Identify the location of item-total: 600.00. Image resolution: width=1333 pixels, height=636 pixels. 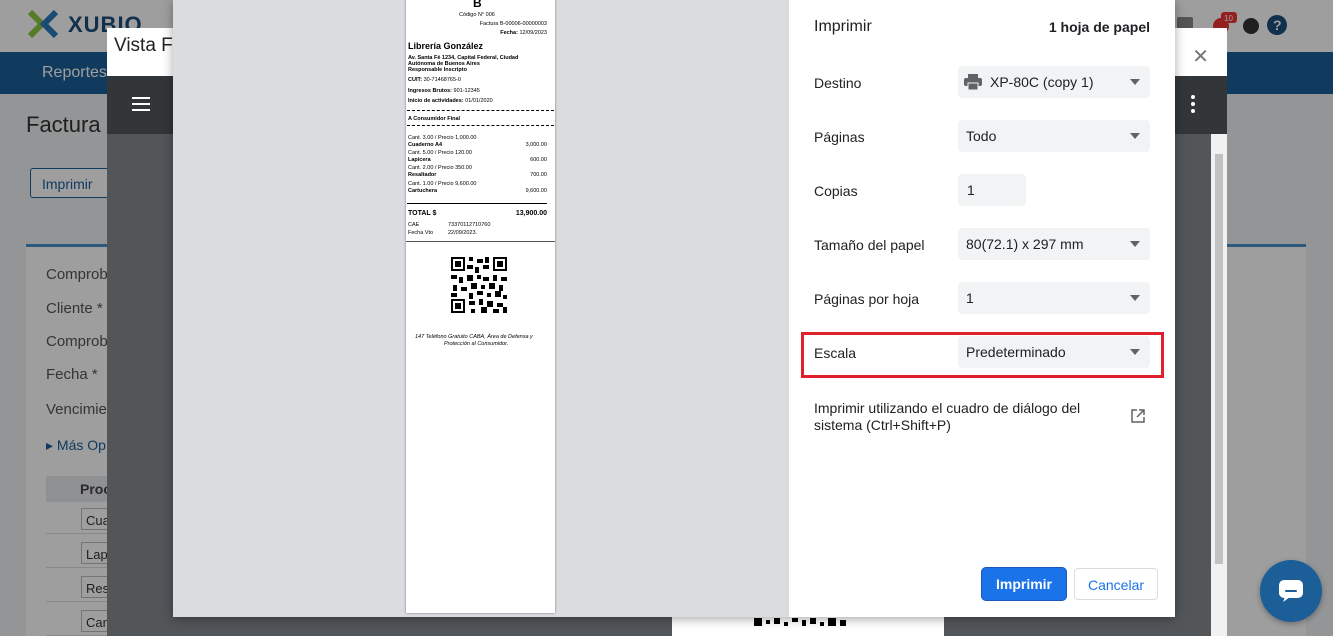
(538, 160).